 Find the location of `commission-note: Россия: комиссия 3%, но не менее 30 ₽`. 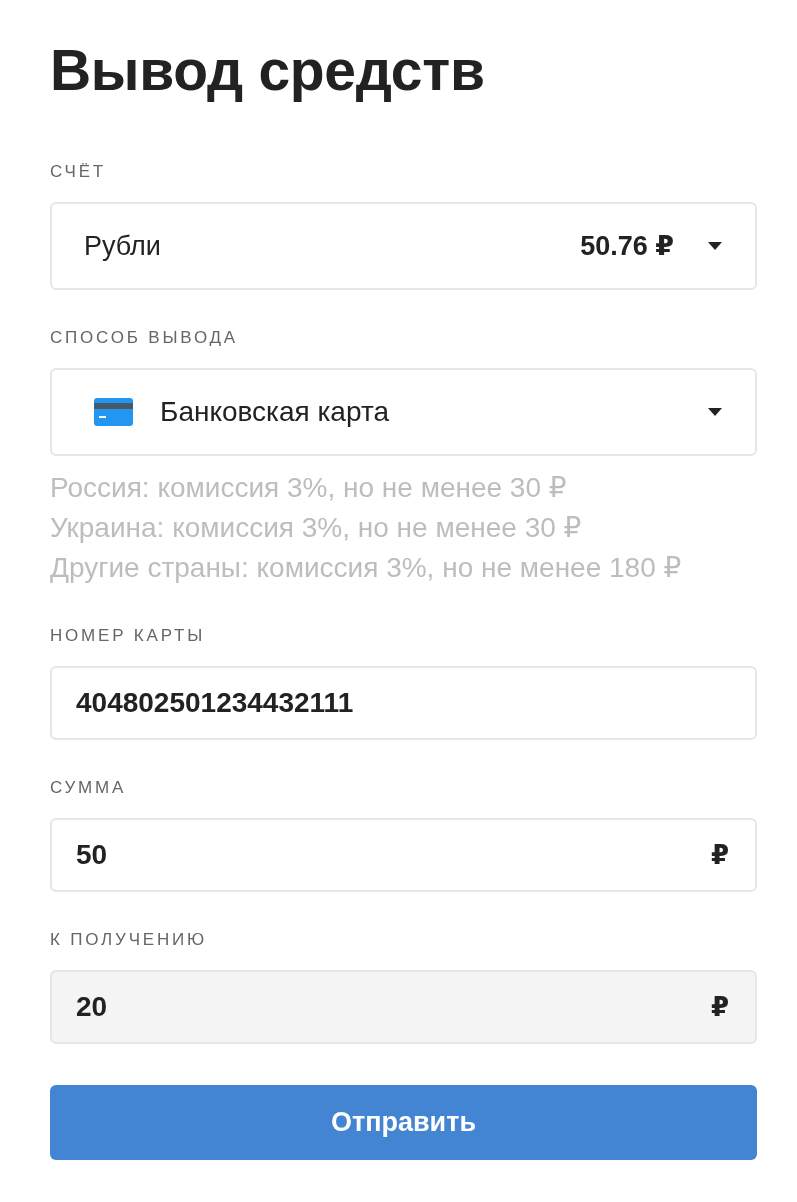

commission-note: Россия: комиссия 3%, но не менее 30 ₽ is located at coordinates (308, 488).